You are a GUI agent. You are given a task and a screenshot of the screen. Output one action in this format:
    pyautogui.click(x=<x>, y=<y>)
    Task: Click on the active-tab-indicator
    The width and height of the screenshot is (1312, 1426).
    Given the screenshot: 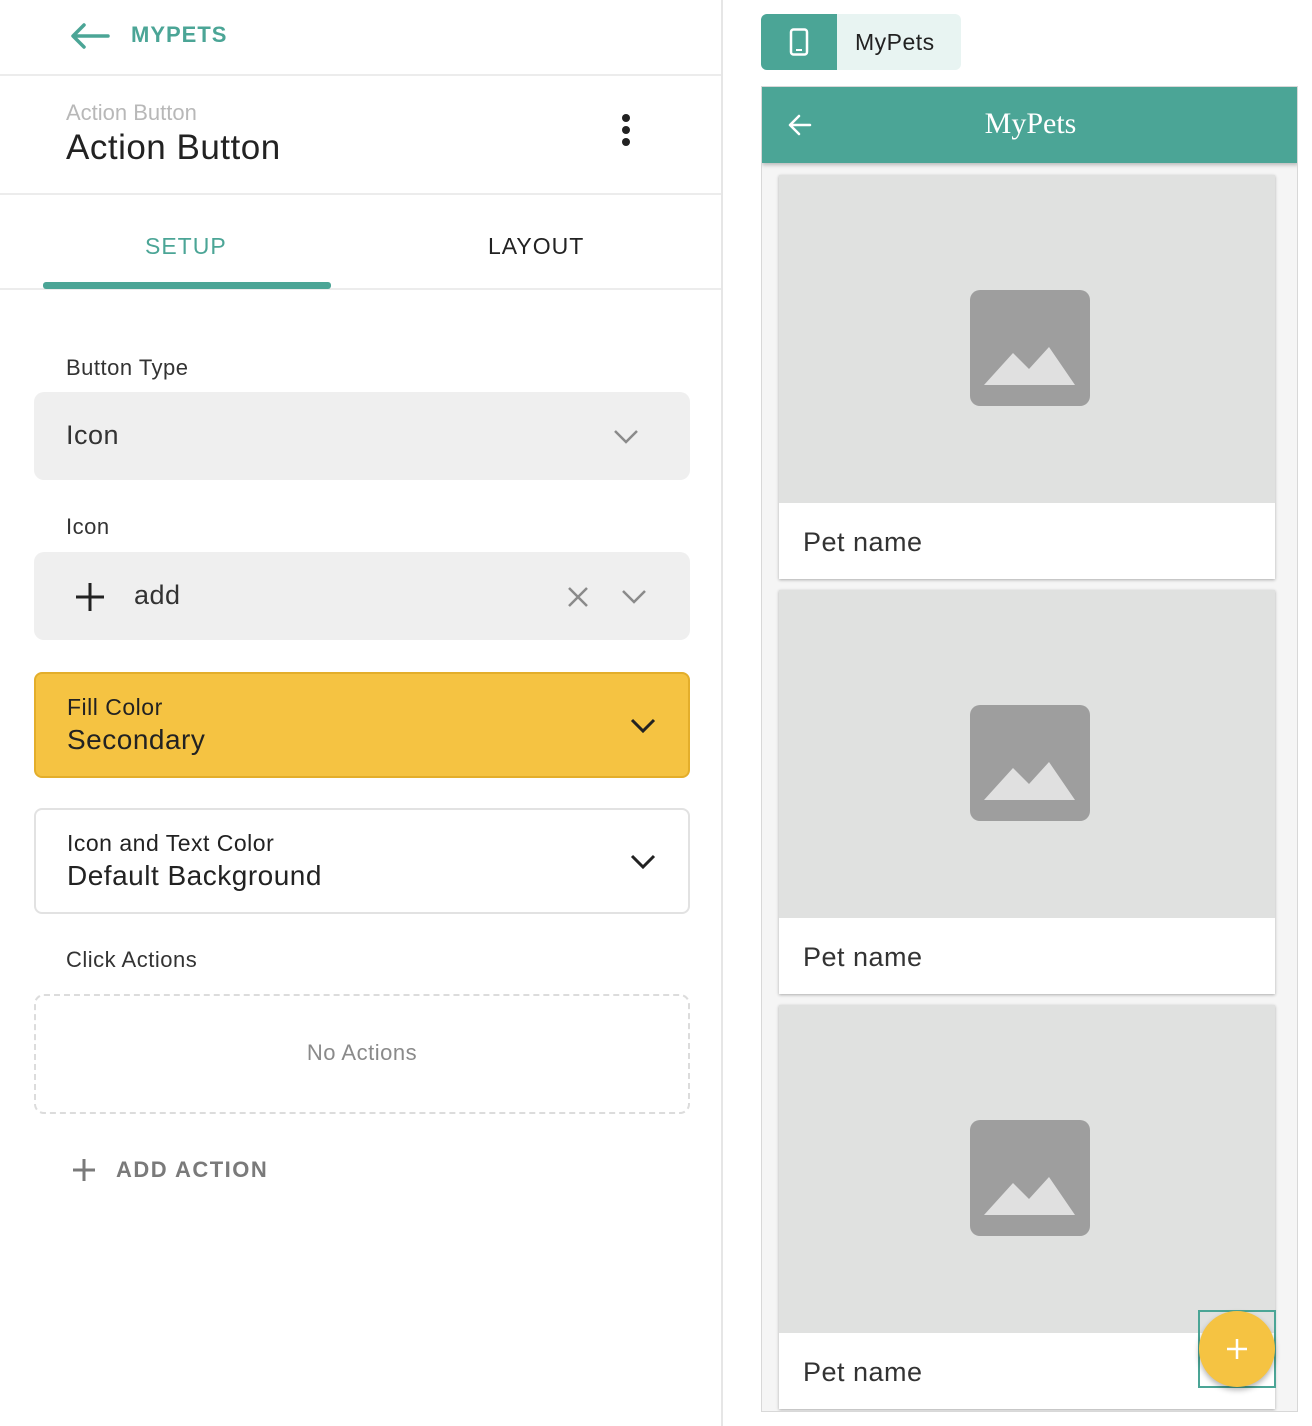 What is the action you would take?
    pyautogui.click(x=187, y=285)
    